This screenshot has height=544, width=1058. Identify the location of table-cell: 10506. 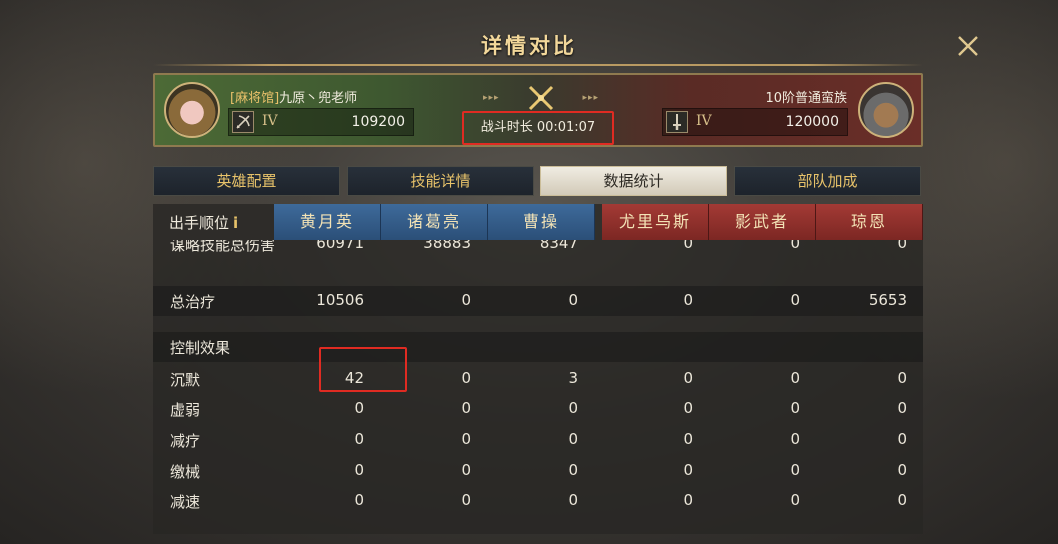
(340, 300).